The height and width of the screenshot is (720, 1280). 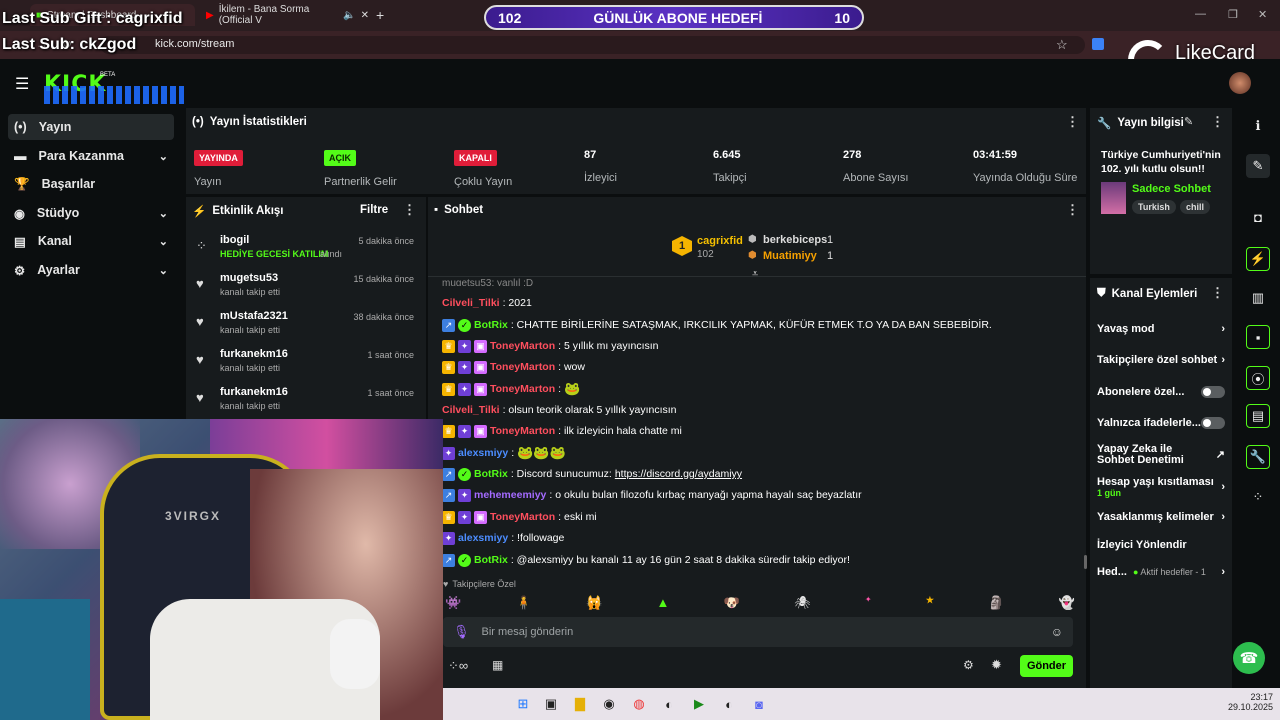 I want to click on new-tab-button: +, so click(x=380, y=15).